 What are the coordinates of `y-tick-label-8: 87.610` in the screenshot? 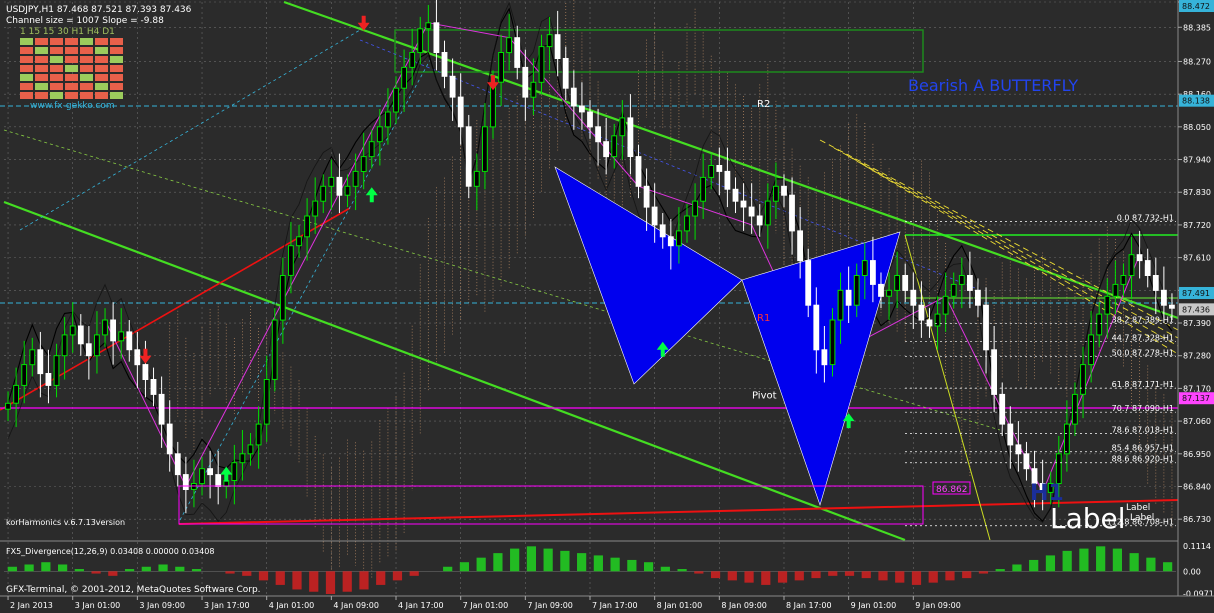 It's located at (1197, 258).